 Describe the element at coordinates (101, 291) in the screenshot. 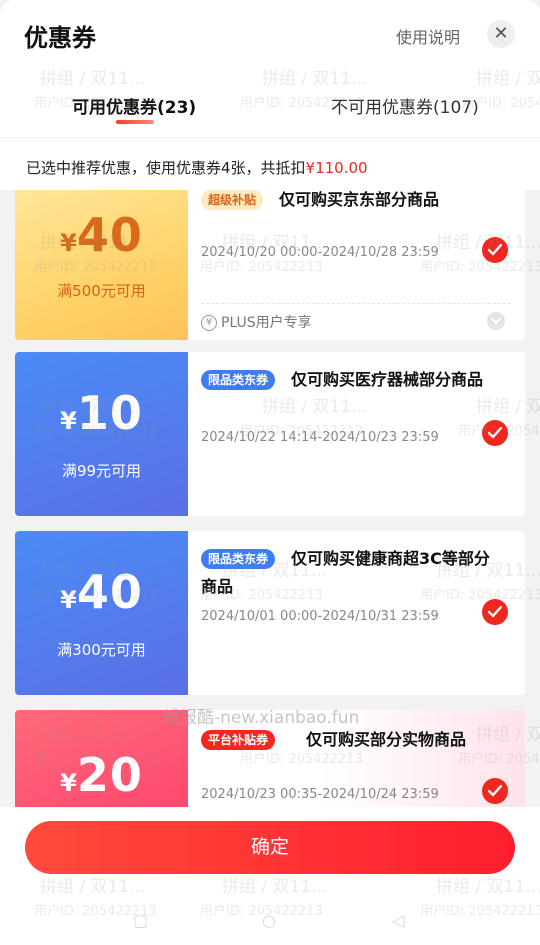

I see `coupon-condition: 满500元可用` at that location.